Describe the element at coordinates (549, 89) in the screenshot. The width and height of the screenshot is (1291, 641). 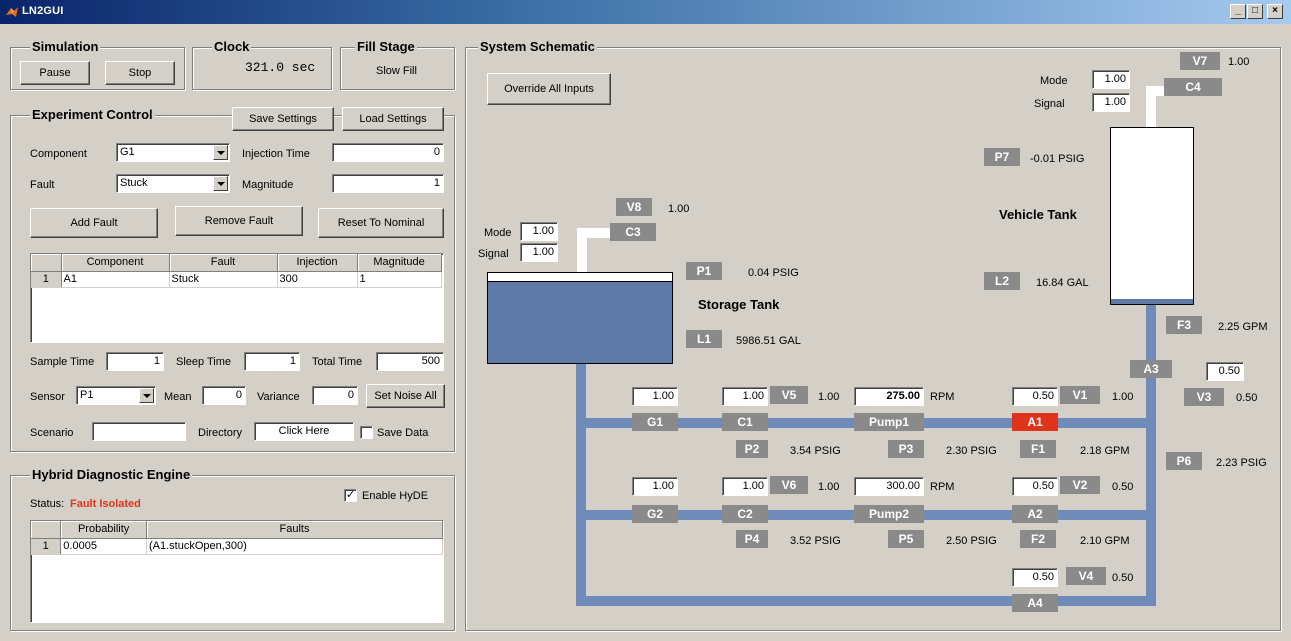
I see `override-all-inputs-button: Override All Inputs` at that location.